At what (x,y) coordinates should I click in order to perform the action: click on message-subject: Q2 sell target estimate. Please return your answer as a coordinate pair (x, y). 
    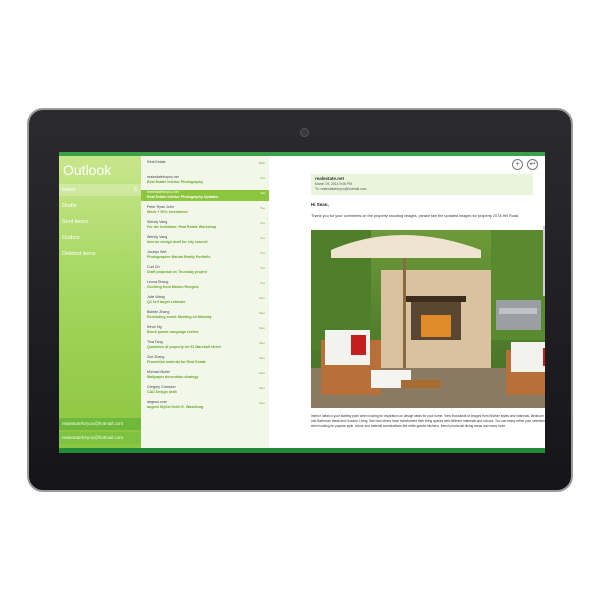
    Looking at the image, I should click on (166, 301).